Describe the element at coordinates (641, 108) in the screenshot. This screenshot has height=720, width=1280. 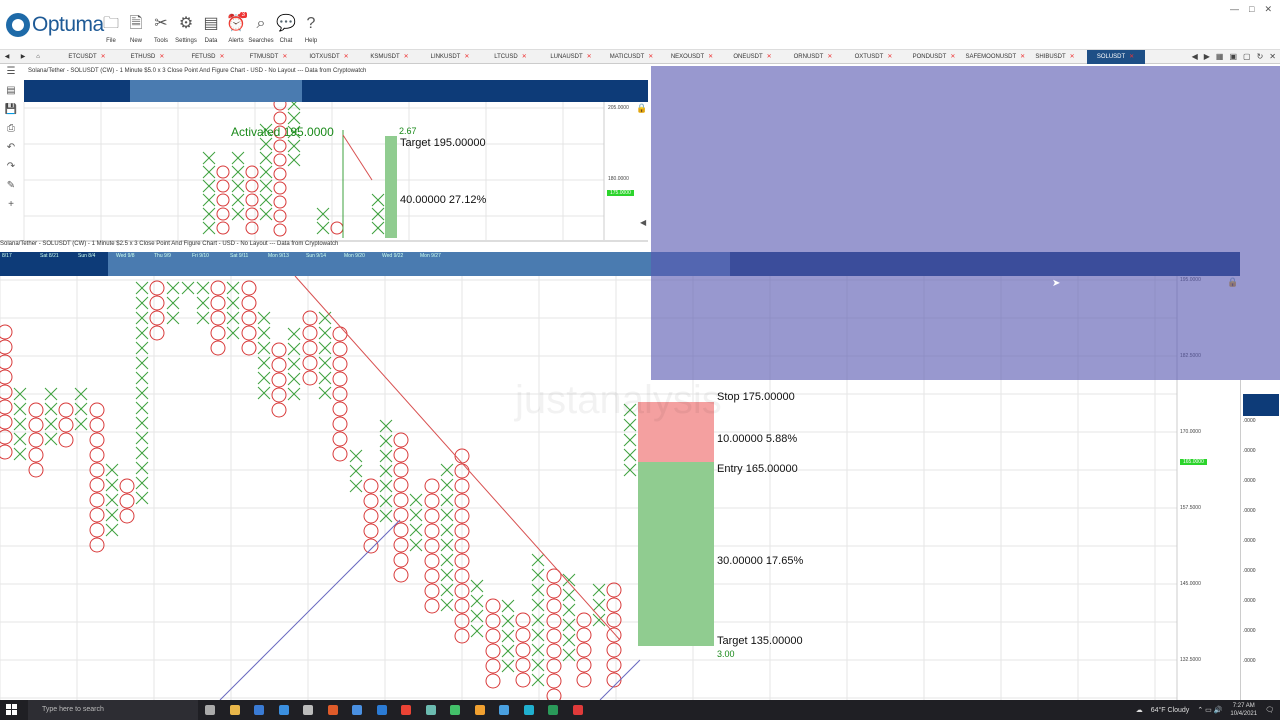
I see `chart1-lock-icon: 🔒` at that location.